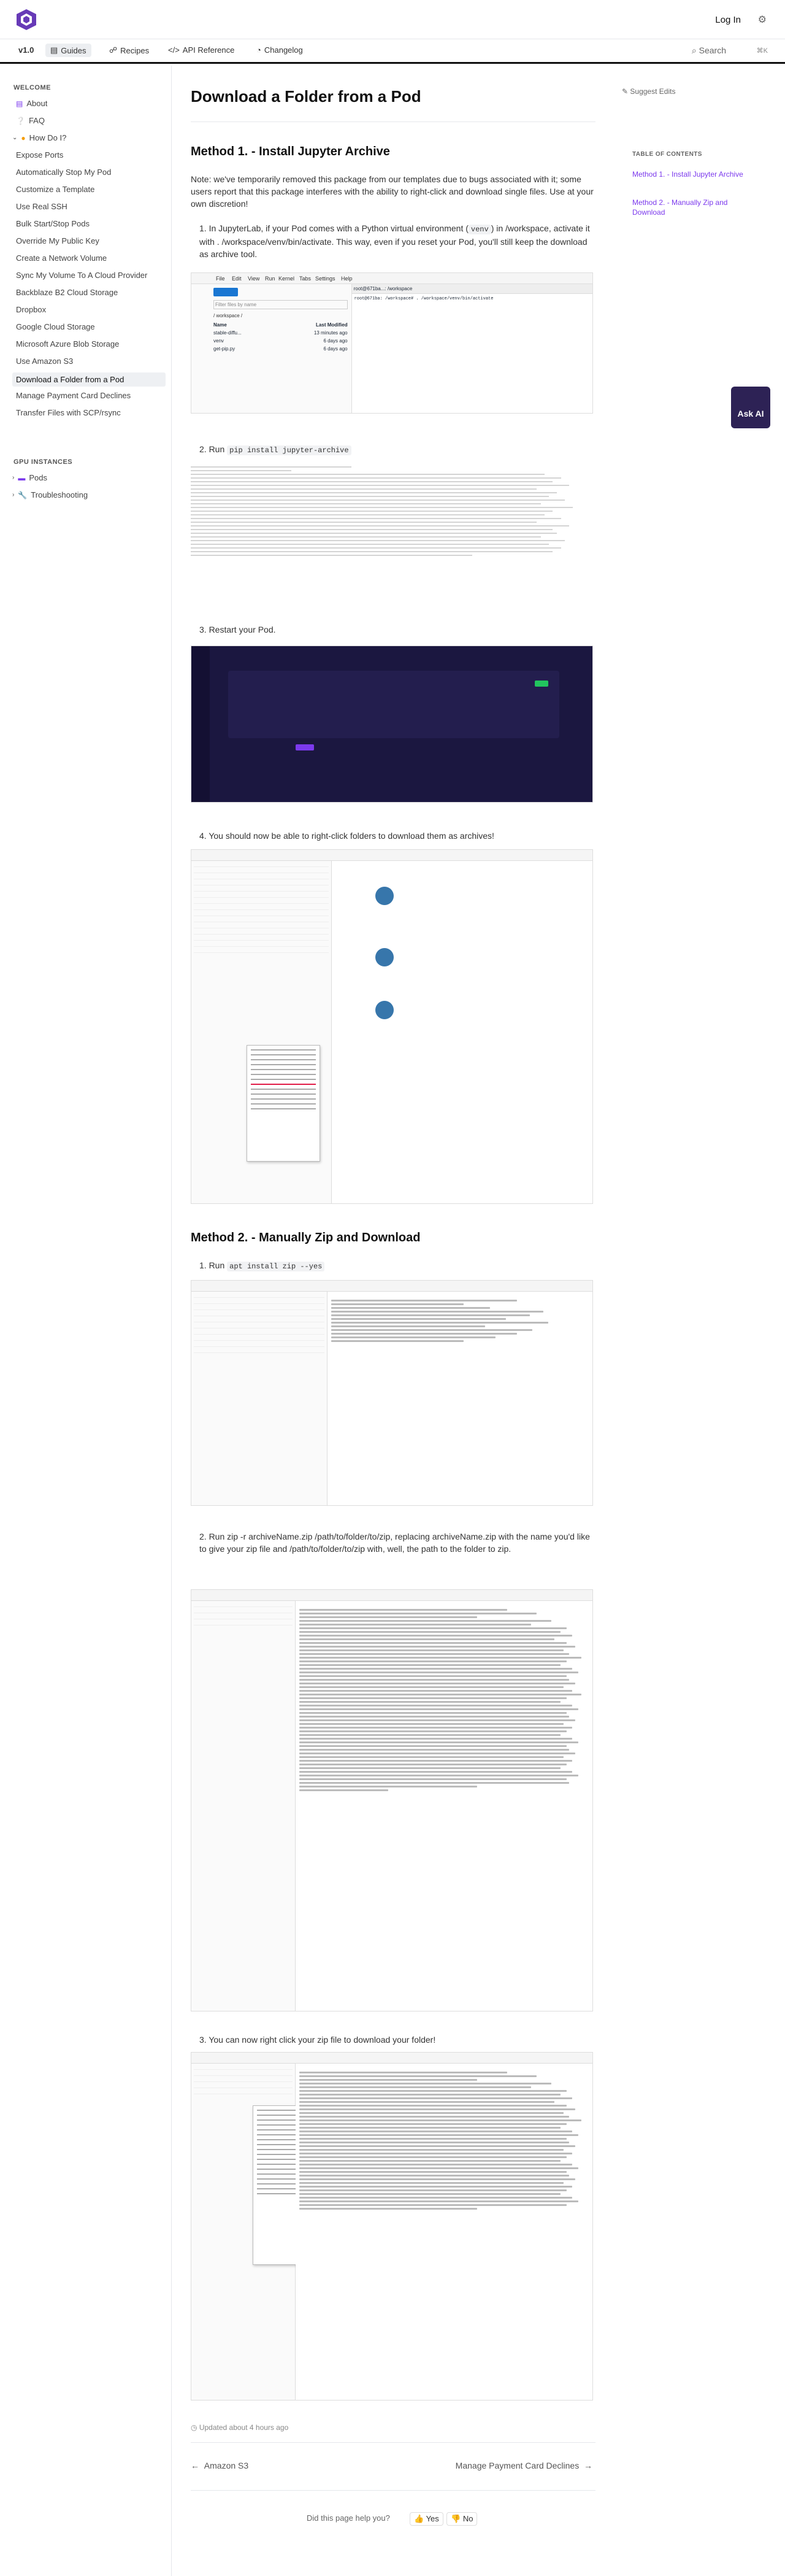 The width and height of the screenshot is (785, 2576). What do you see at coordinates (56, 326) in the screenshot?
I see `sidebar-item-gcs: Google Cloud Storage` at bounding box center [56, 326].